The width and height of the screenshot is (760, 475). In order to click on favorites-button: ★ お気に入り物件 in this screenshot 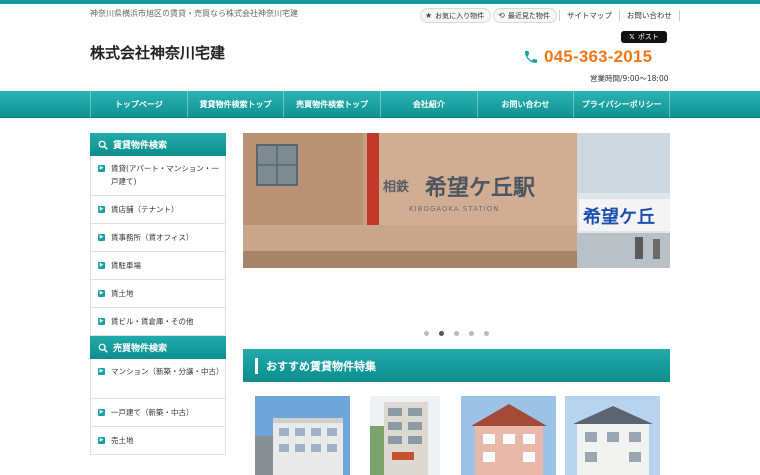, I will do `click(456, 15)`.